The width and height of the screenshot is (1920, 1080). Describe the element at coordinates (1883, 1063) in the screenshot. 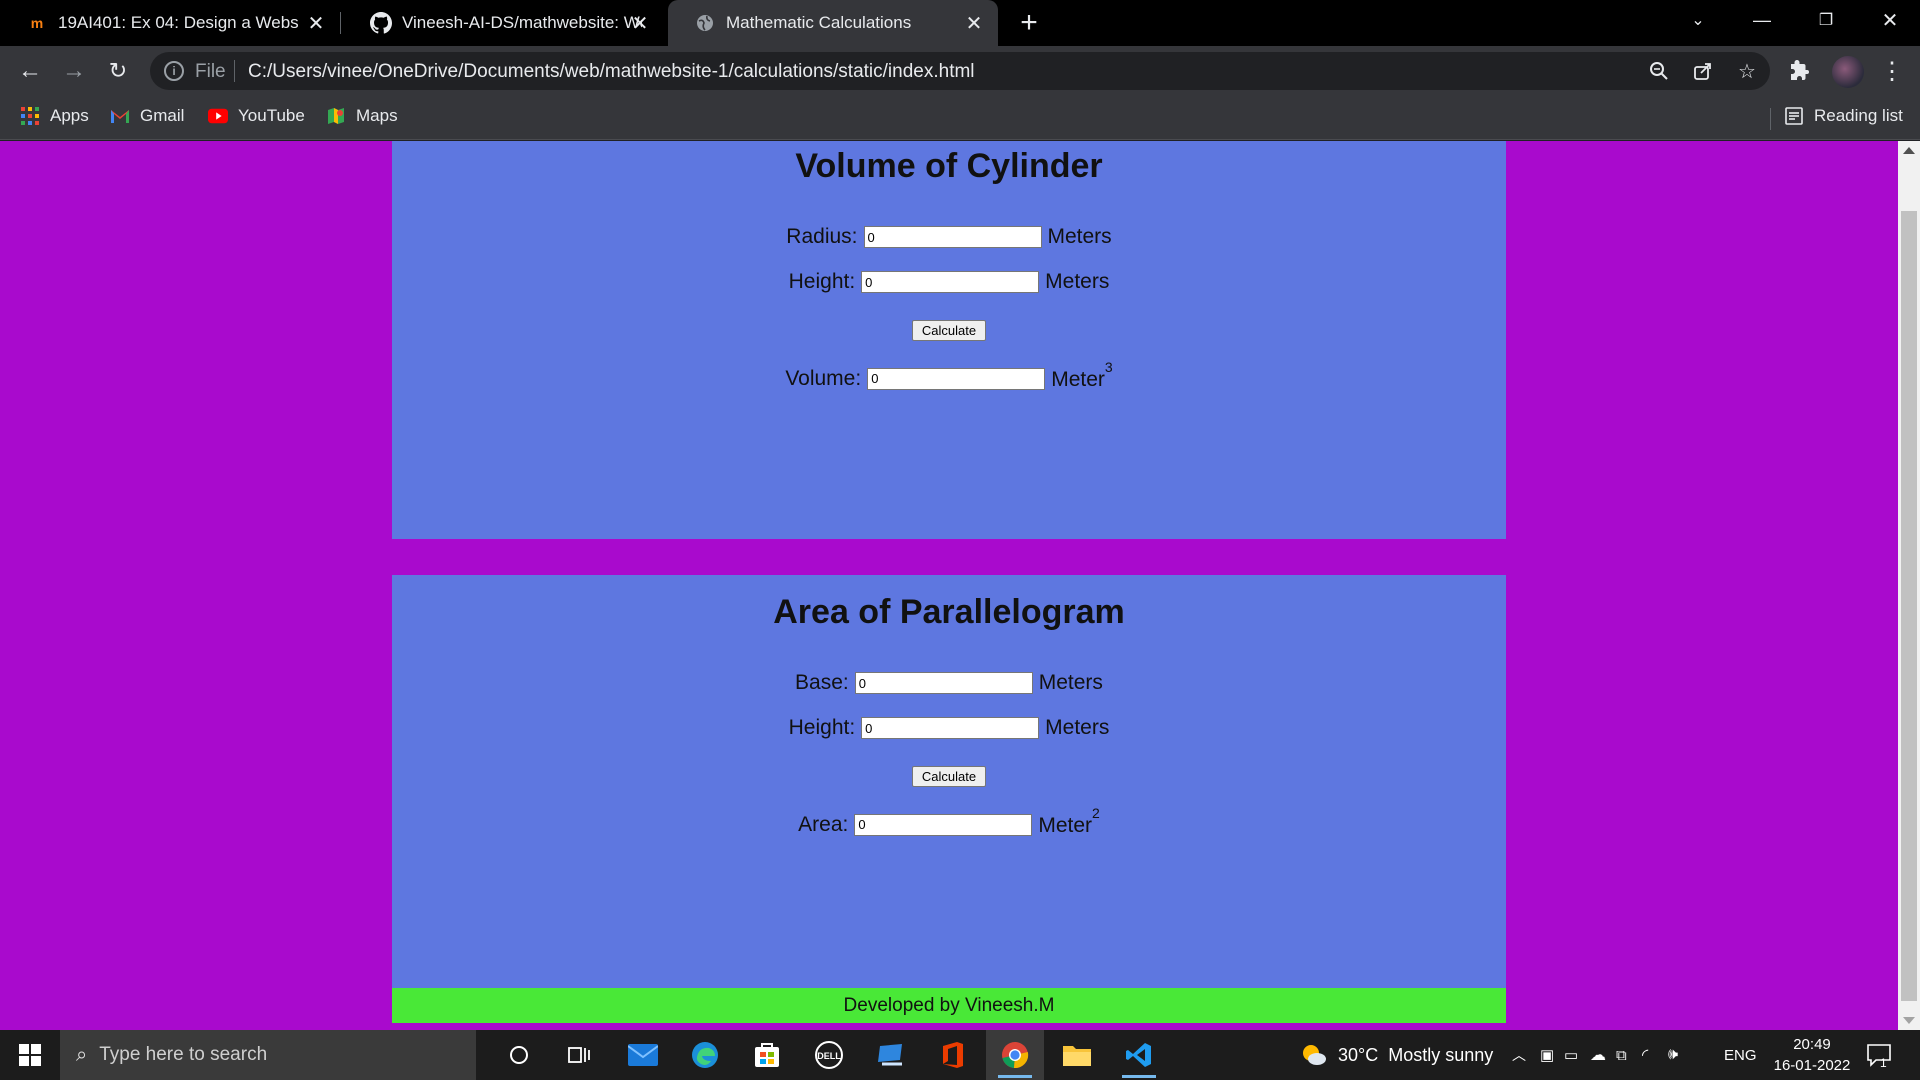

I see `notification-count: 1` at that location.